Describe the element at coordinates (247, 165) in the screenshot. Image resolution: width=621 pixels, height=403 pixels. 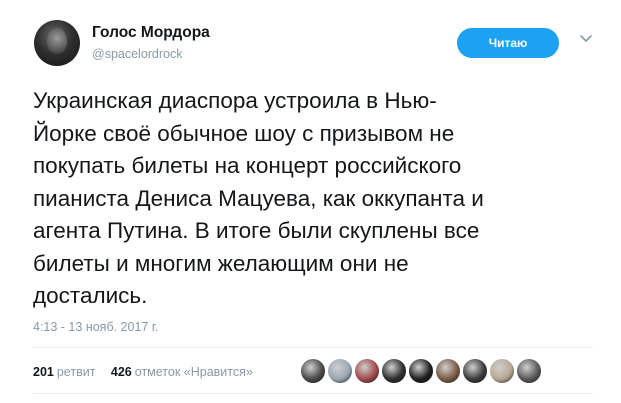
I see `tweet-text-line: покупать билеты на концерт российского` at that location.